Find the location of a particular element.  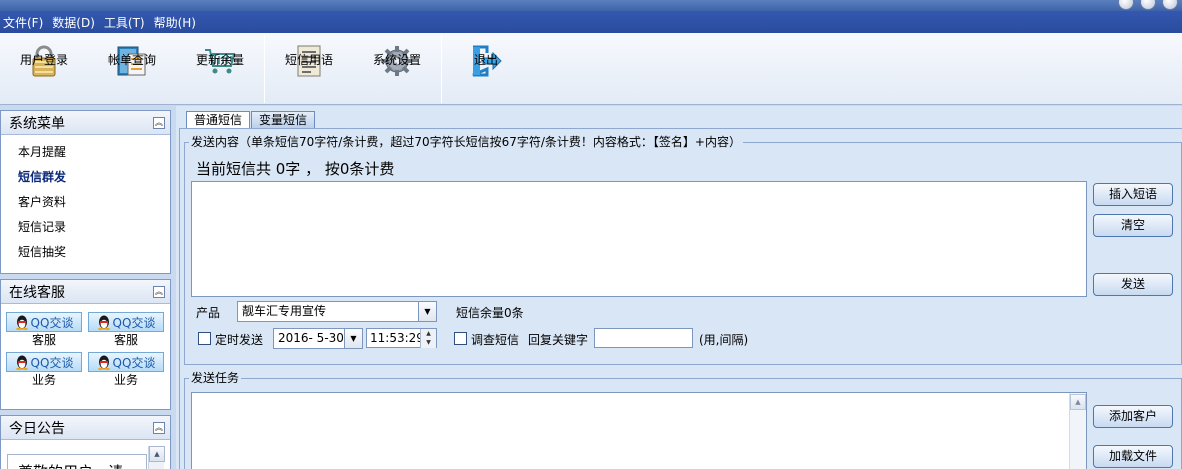

product-value: 靓车汇专用宣传 is located at coordinates (284, 311).